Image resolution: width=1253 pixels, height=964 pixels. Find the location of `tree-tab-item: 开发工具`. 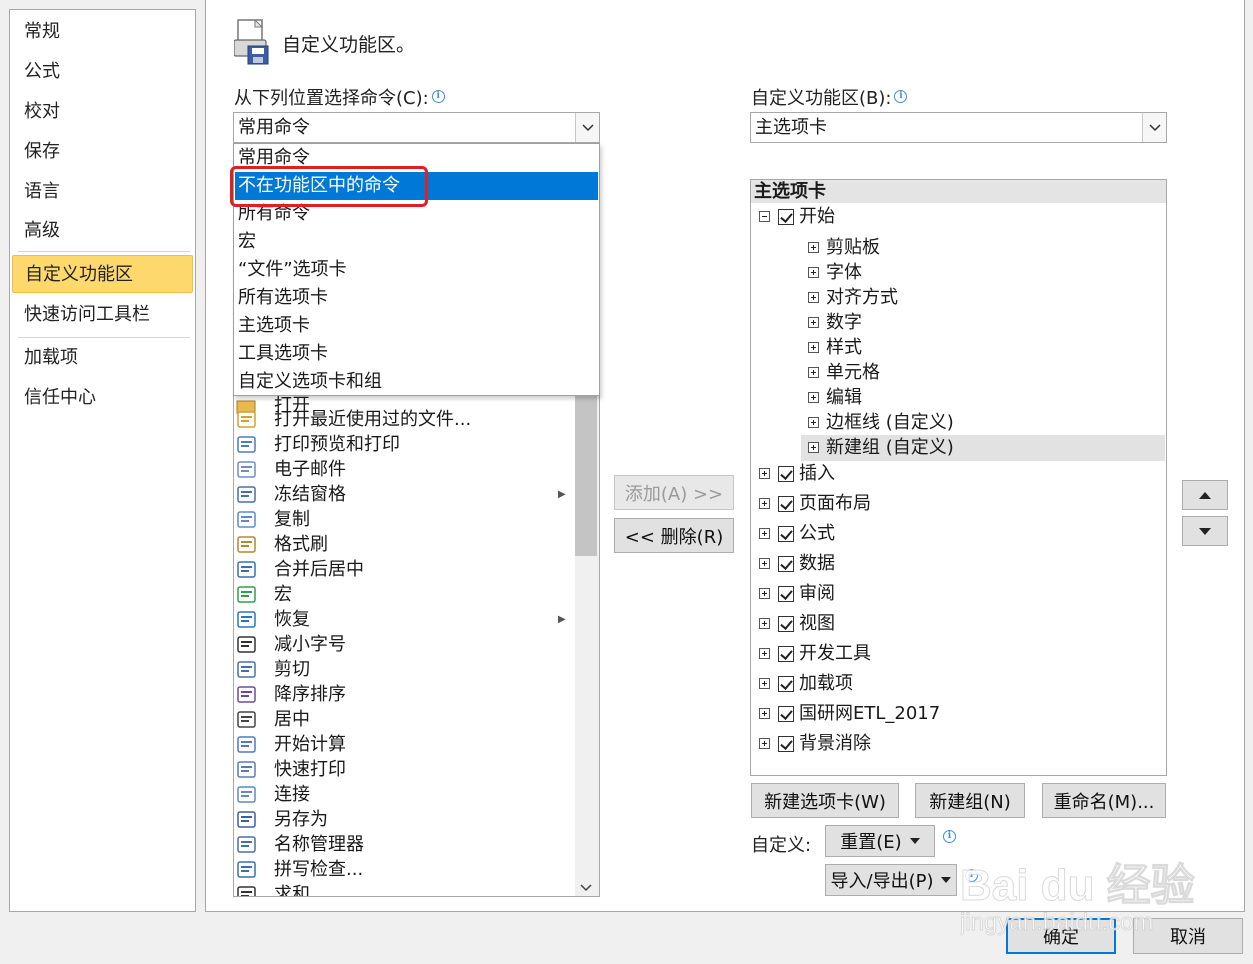

tree-tab-item: 开发工具 is located at coordinates (958, 654).